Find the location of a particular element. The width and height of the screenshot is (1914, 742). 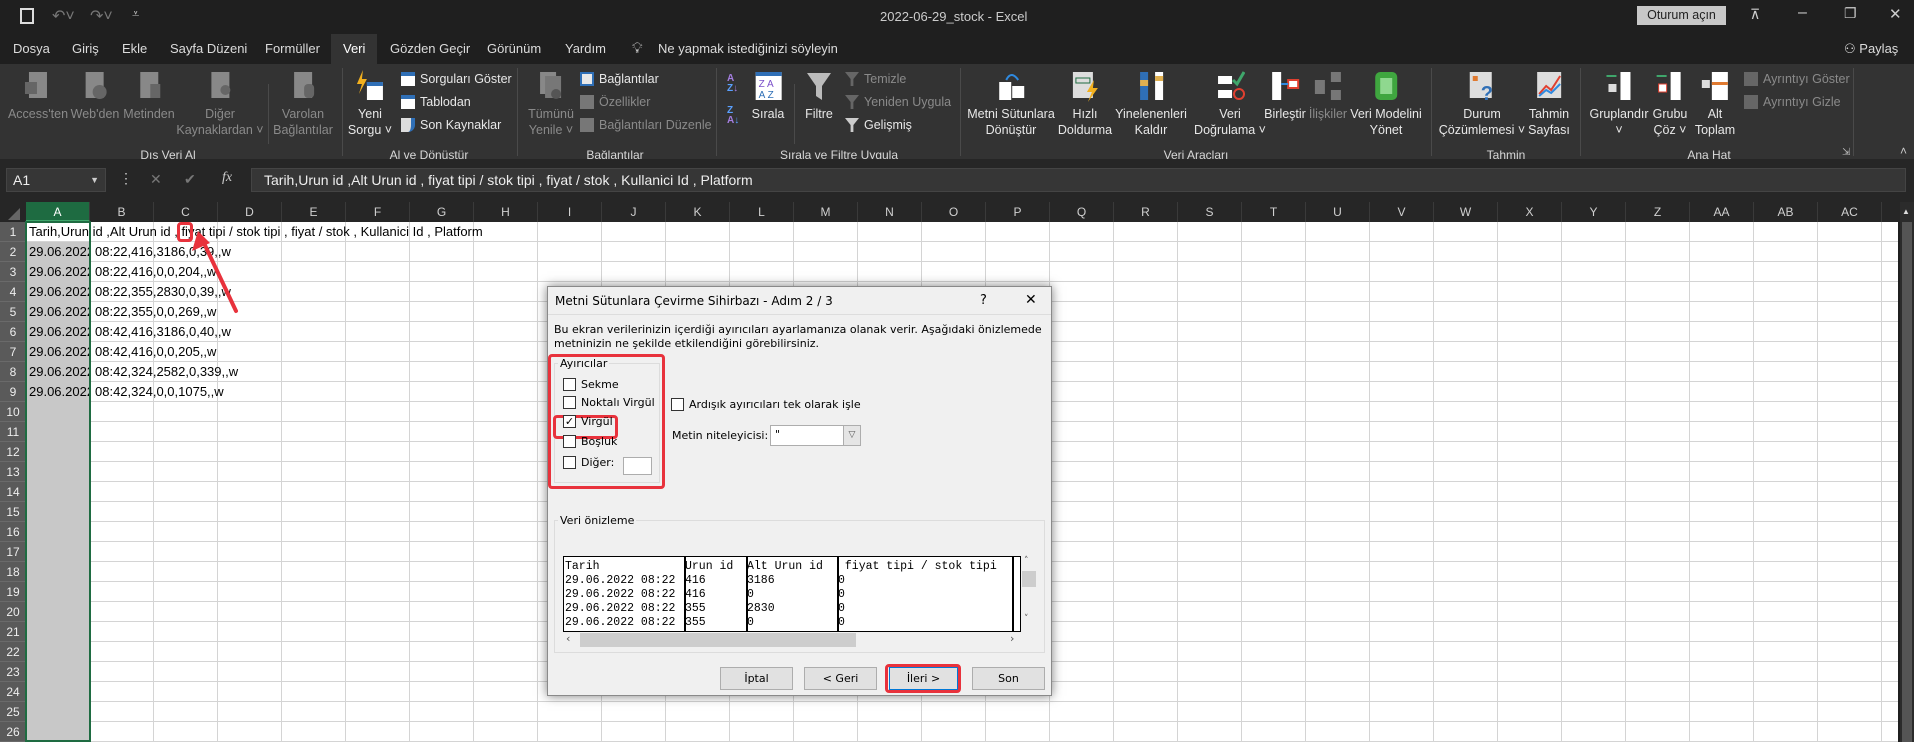

reapply-button: Yeniden Uygula is located at coordinates (898, 102).